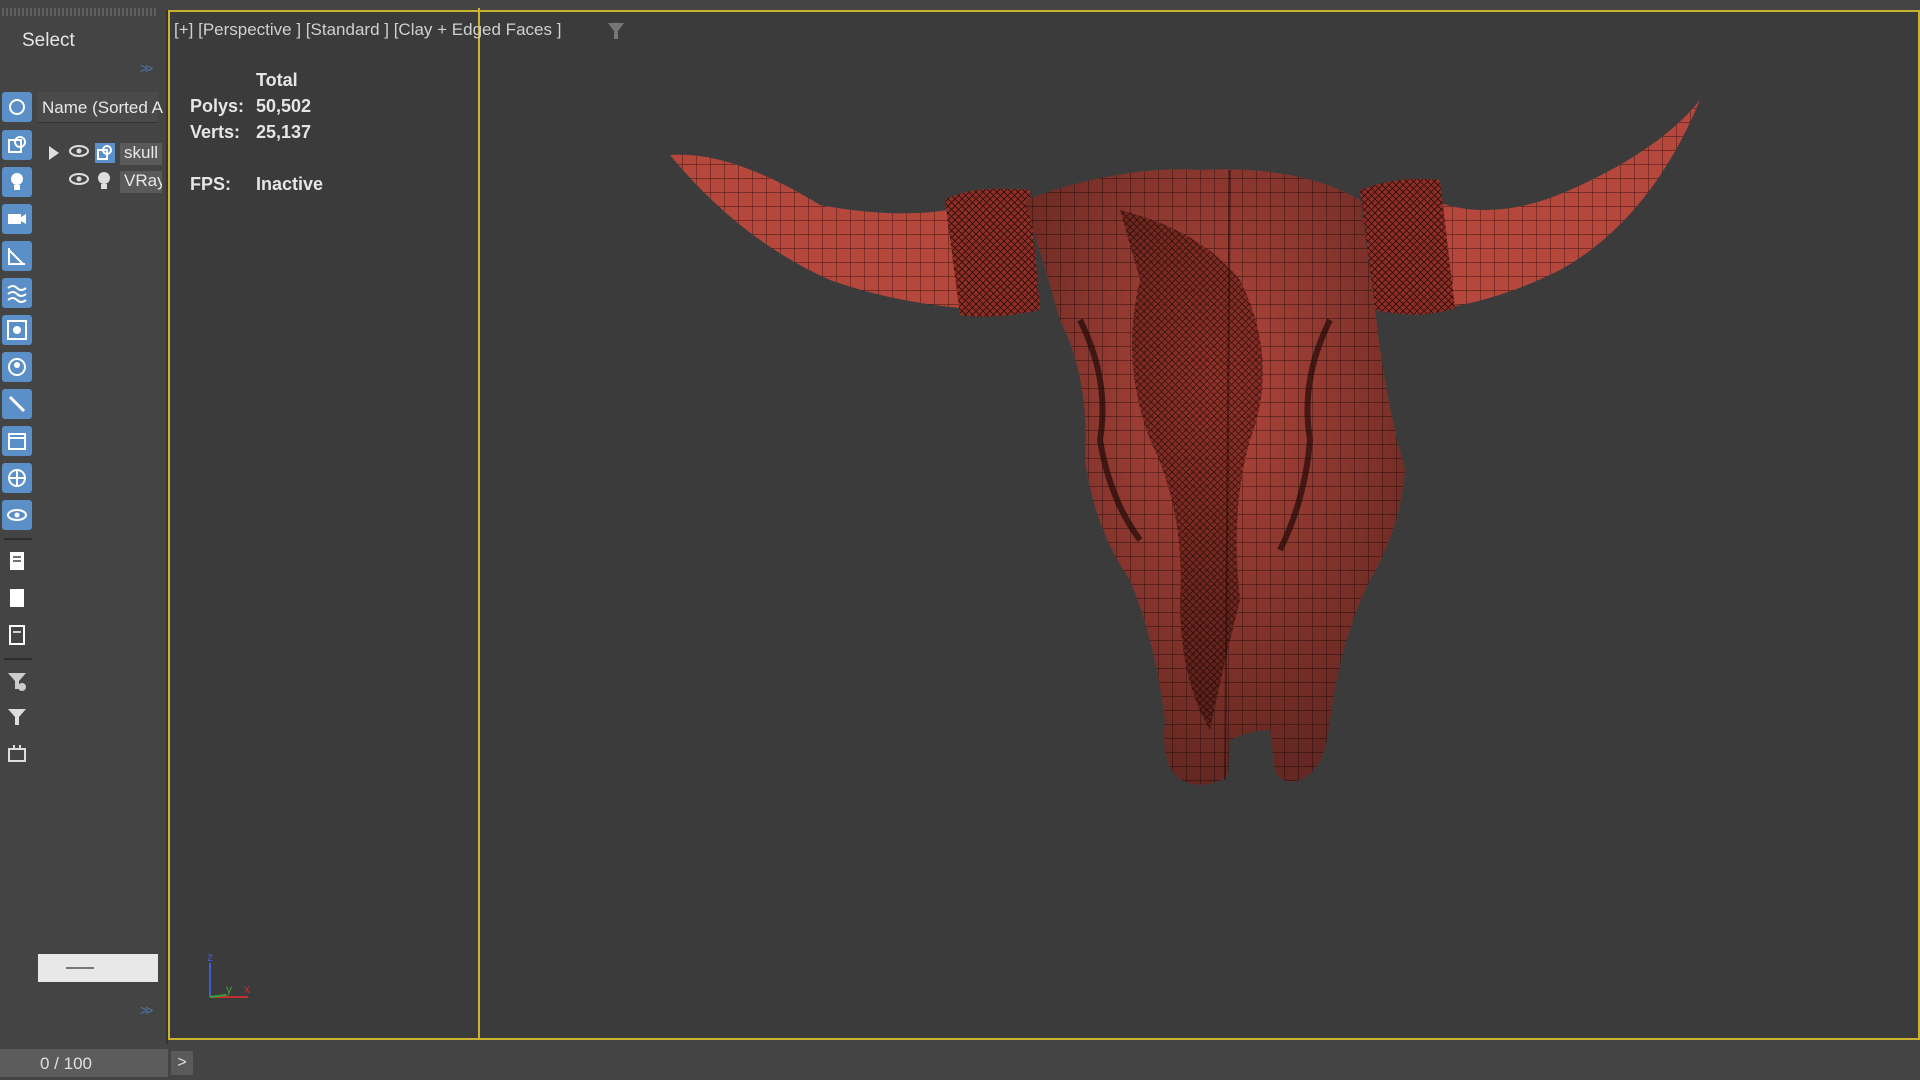  Describe the element at coordinates (827, 232) in the screenshot. I see `left-horn` at that location.